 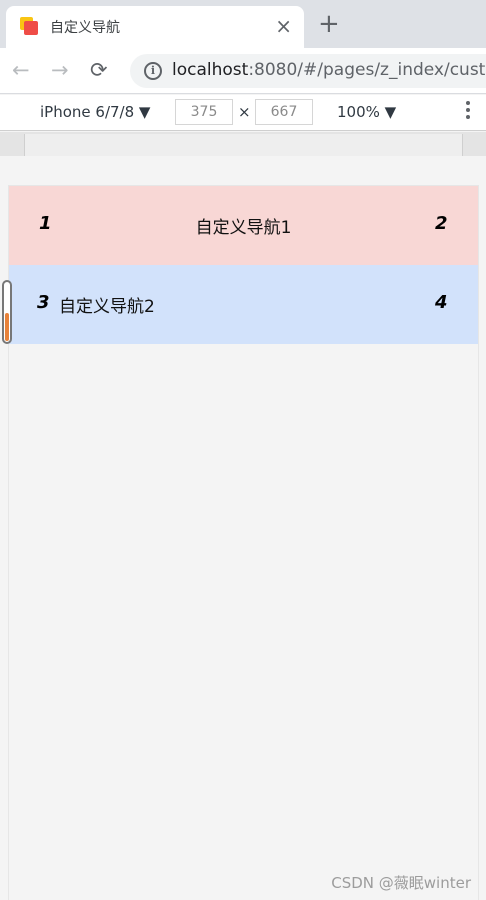 I want to click on app-favicon-icon, so click(x=29, y=26).